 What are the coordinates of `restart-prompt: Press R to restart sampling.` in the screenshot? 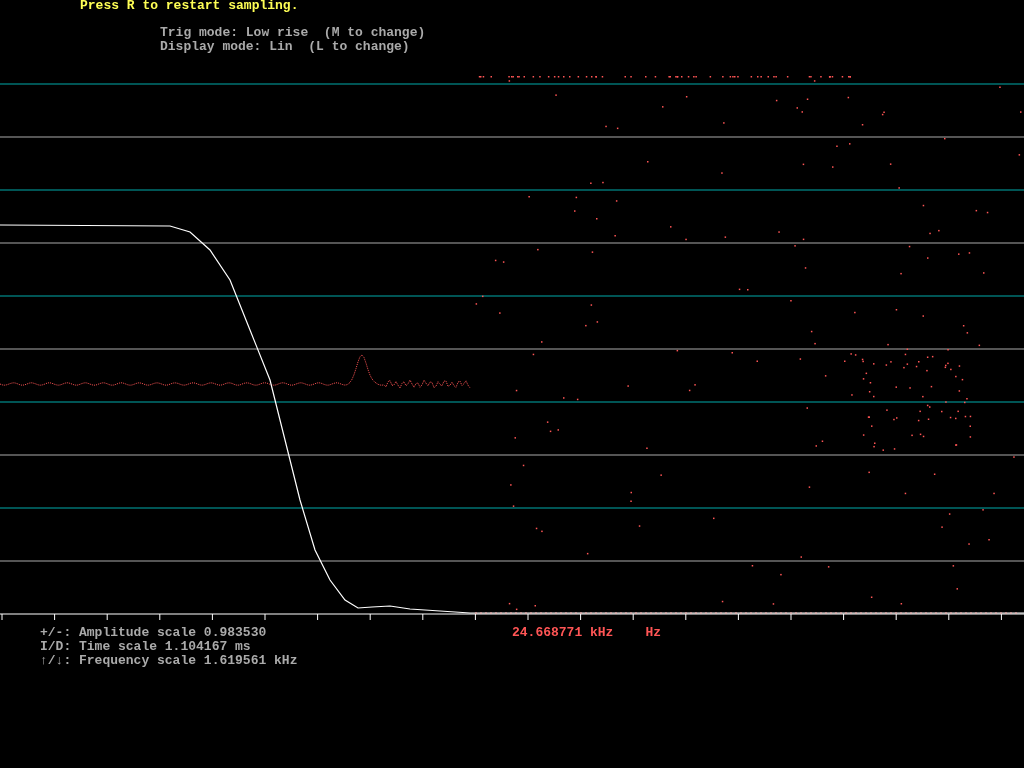 It's located at (189, 5).